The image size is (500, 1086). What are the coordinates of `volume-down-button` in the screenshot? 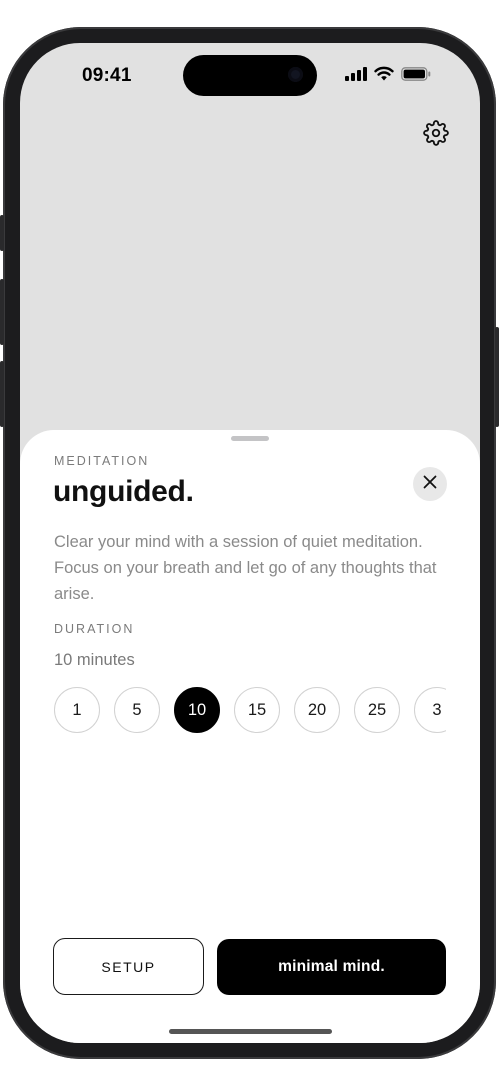 It's located at (2, 394).